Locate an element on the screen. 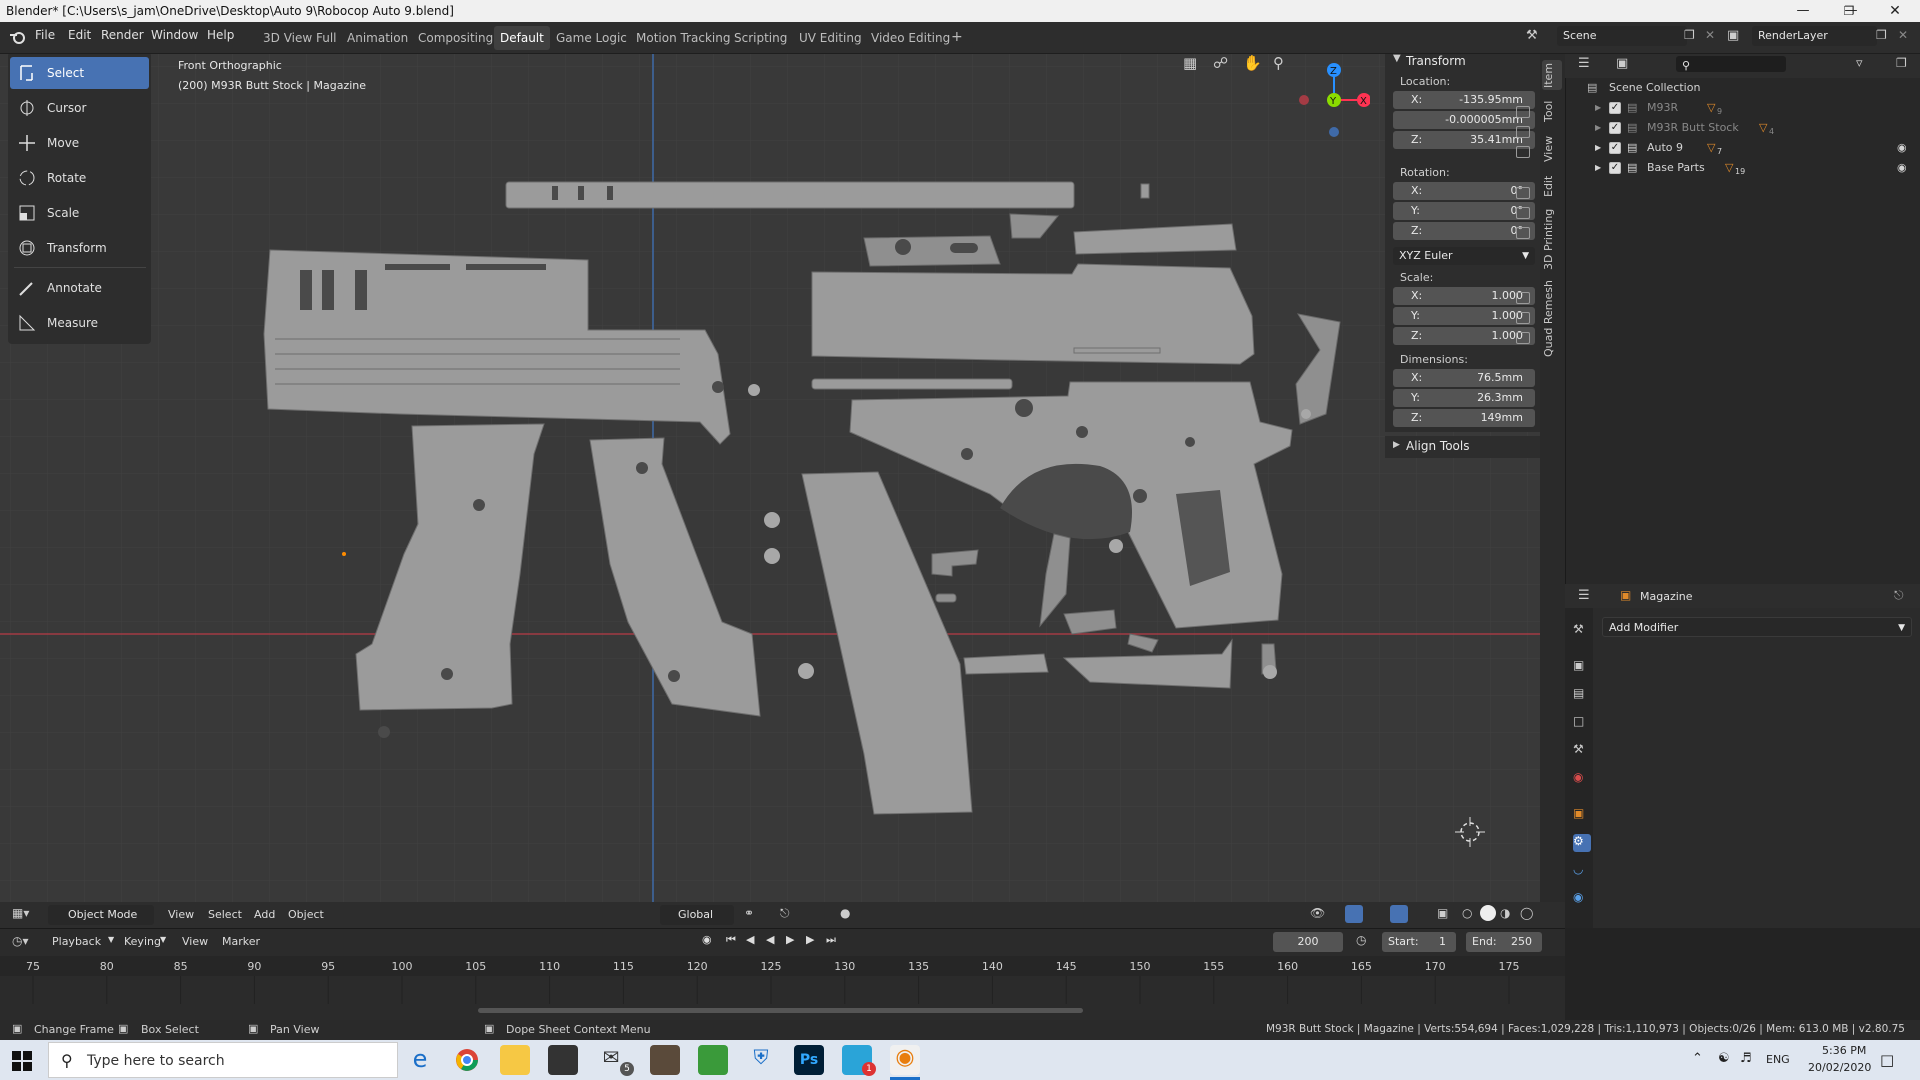 This screenshot has height=1080, width=1920. tab-motion-tracking: Motion Tracking is located at coordinates (683, 38).